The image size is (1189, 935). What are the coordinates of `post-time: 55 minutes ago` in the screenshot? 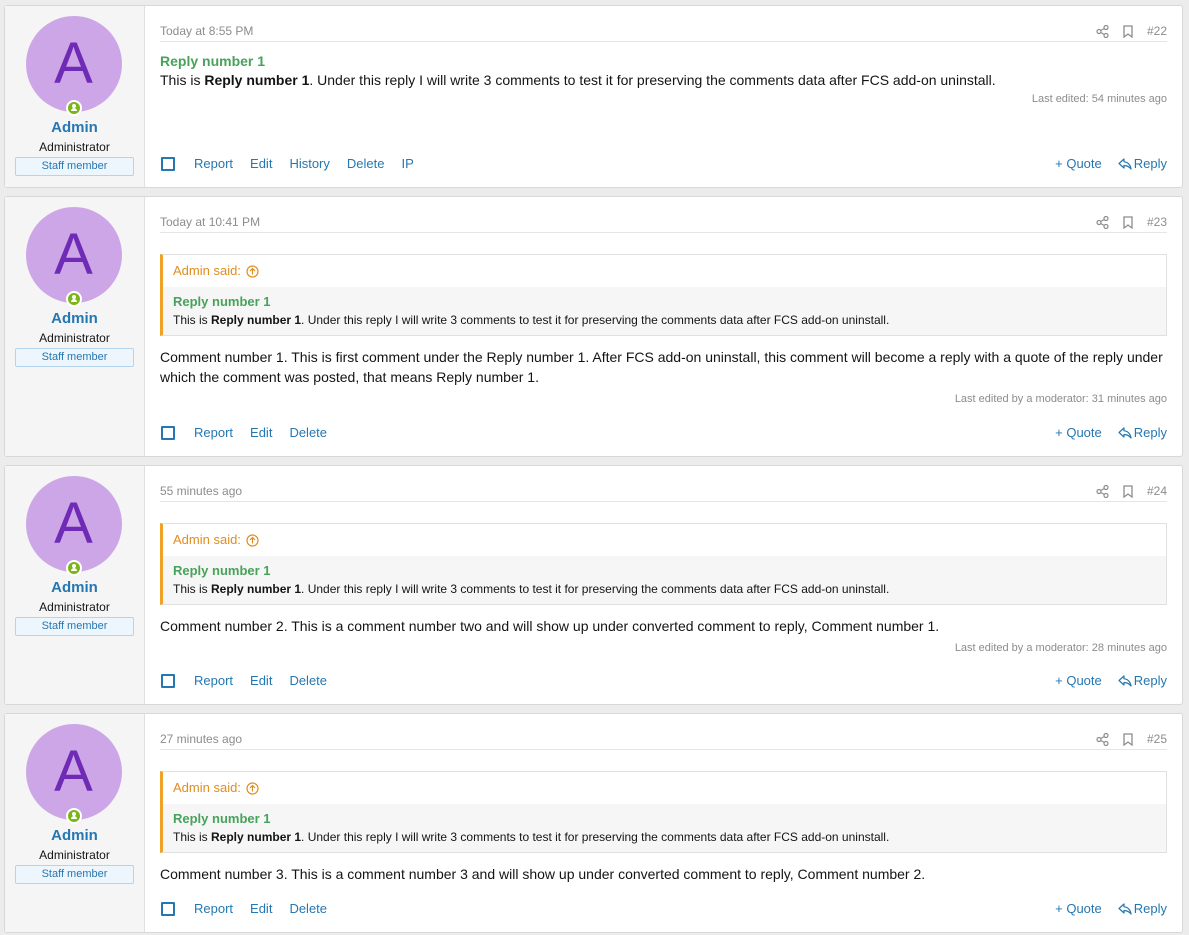 It's located at (201, 491).